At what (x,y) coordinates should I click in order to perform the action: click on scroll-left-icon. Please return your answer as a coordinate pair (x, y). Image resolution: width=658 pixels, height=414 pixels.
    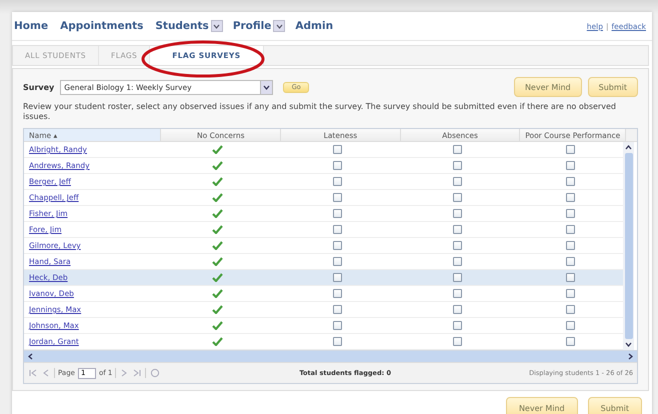
    Looking at the image, I should click on (30, 356).